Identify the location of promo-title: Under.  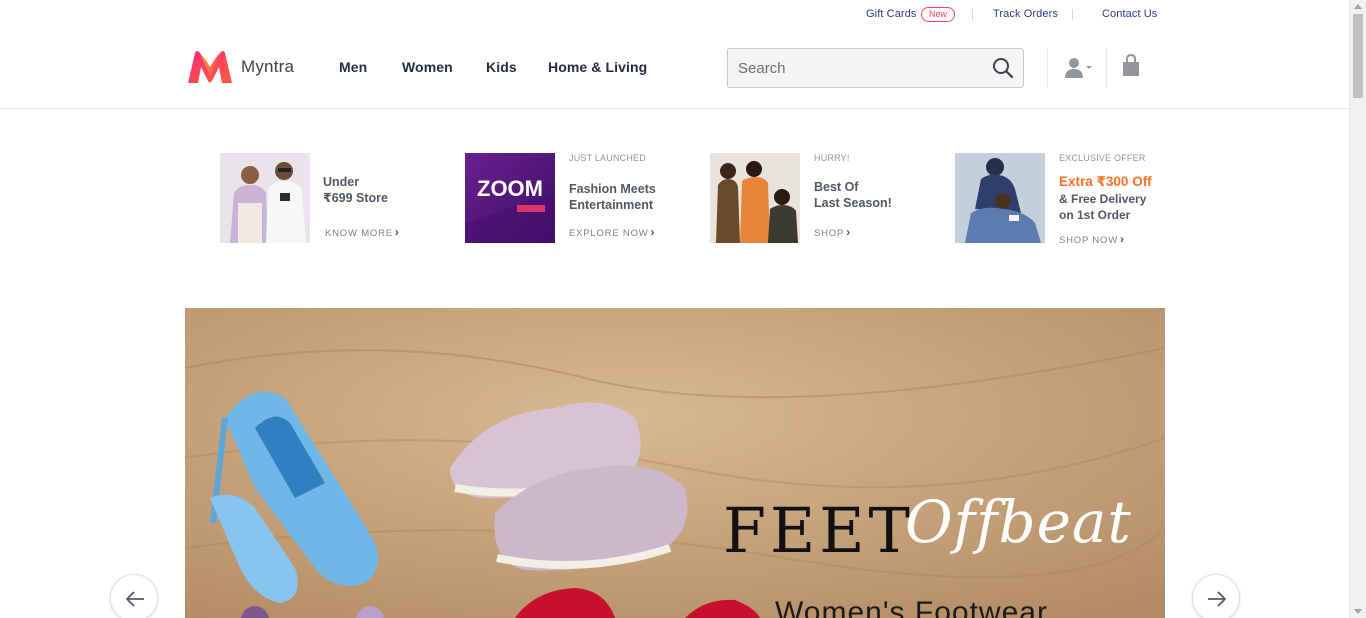
(341, 182).